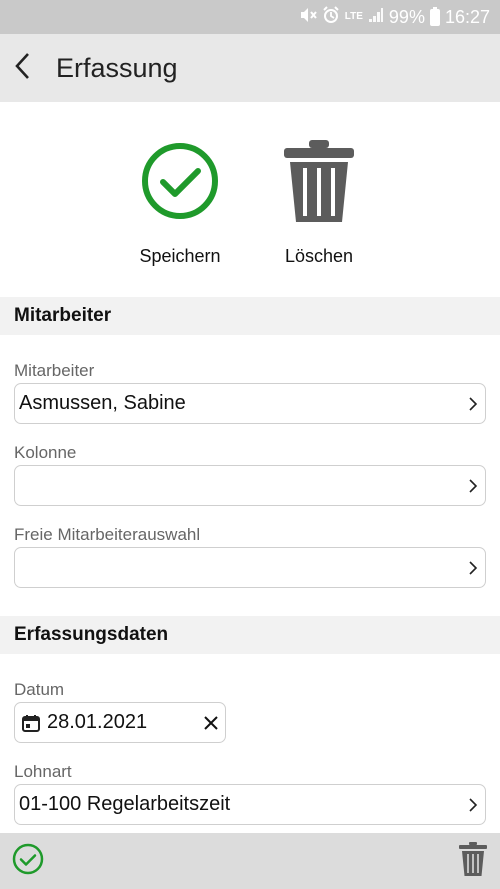 Image resolution: width=500 pixels, height=889 pixels. What do you see at coordinates (102, 403) in the screenshot?
I see `employee-value: Asmussen, Sabine` at bounding box center [102, 403].